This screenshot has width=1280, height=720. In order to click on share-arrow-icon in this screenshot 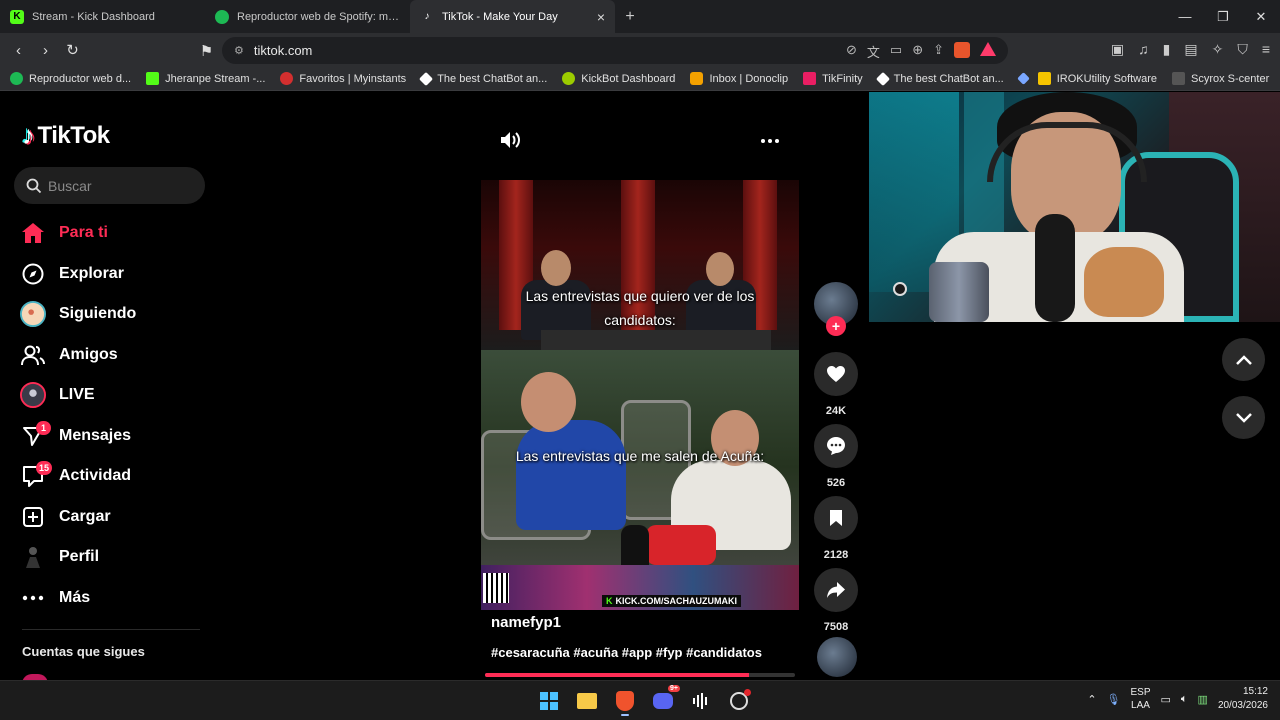, I will do `click(836, 590)`.